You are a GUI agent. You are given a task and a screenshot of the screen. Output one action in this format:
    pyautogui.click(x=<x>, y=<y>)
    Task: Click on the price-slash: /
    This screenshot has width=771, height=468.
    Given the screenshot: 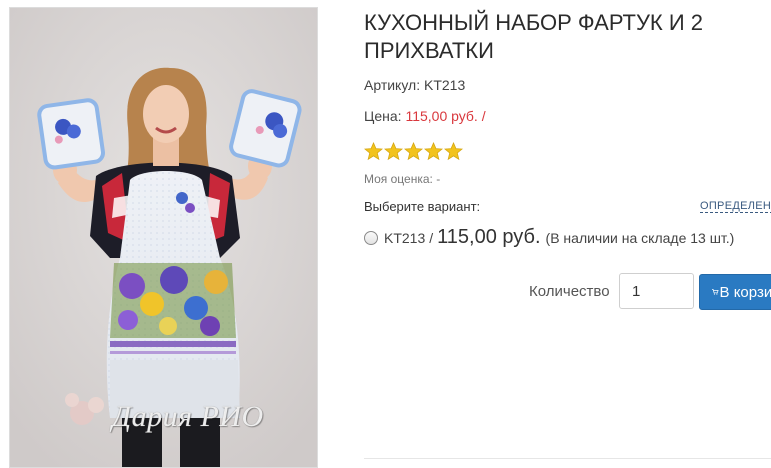 What is the action you would take?
    pyautogui.click(x=483, y=116)
    